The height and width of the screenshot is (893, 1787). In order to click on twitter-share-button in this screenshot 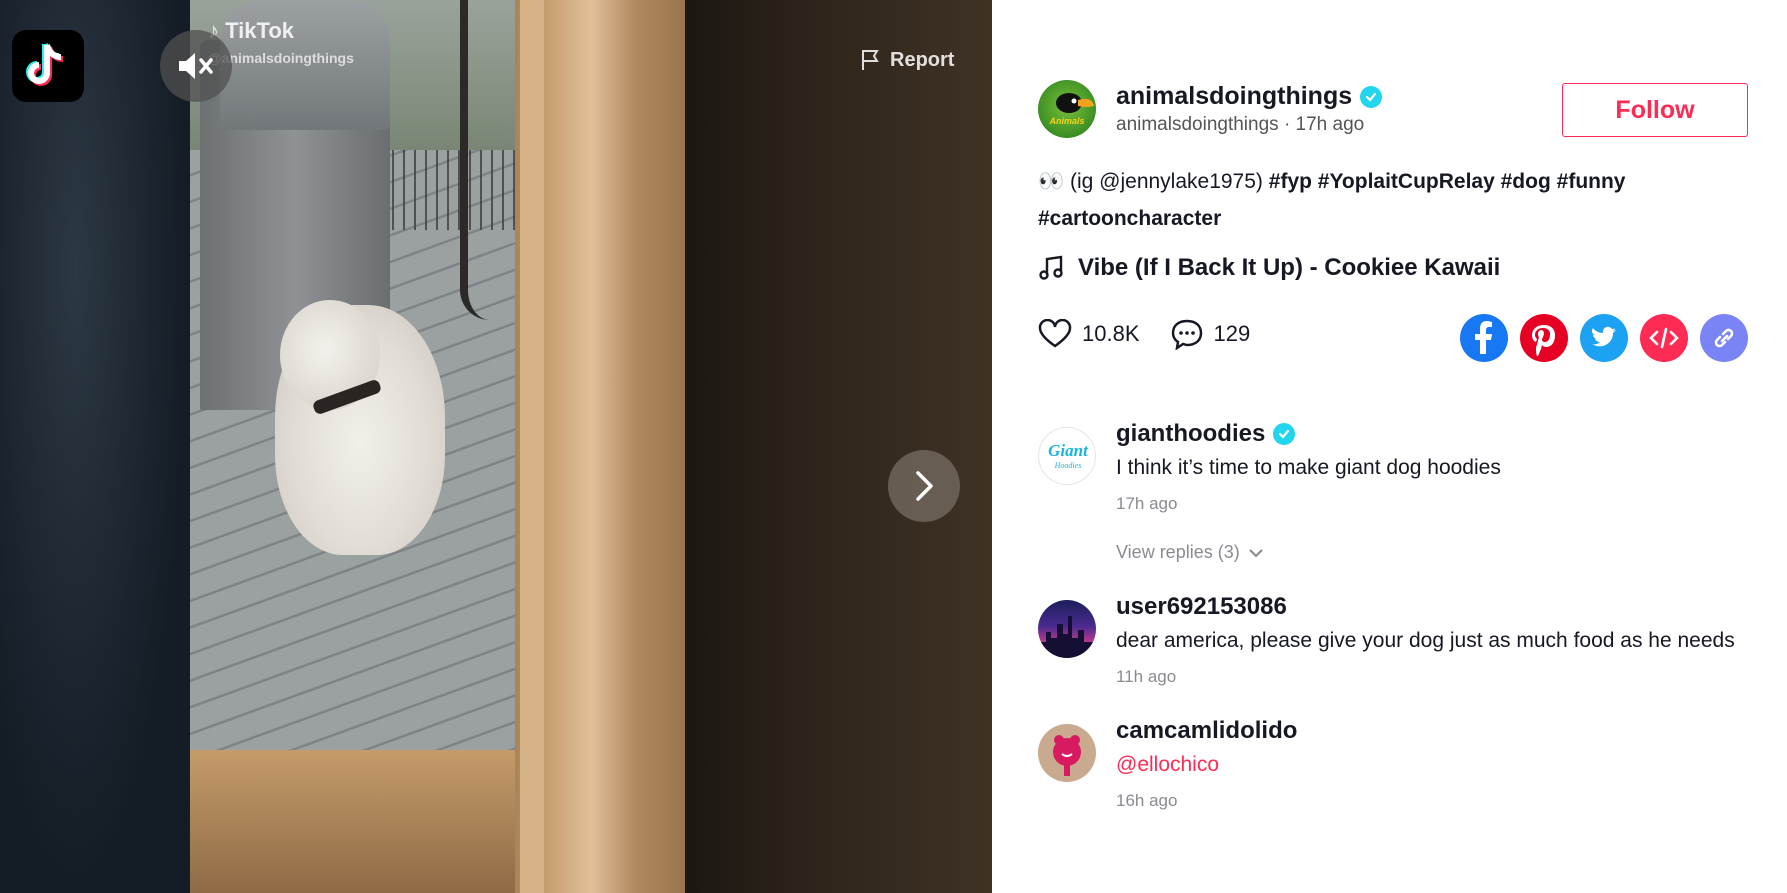, I will do `click(1604, 338)`.